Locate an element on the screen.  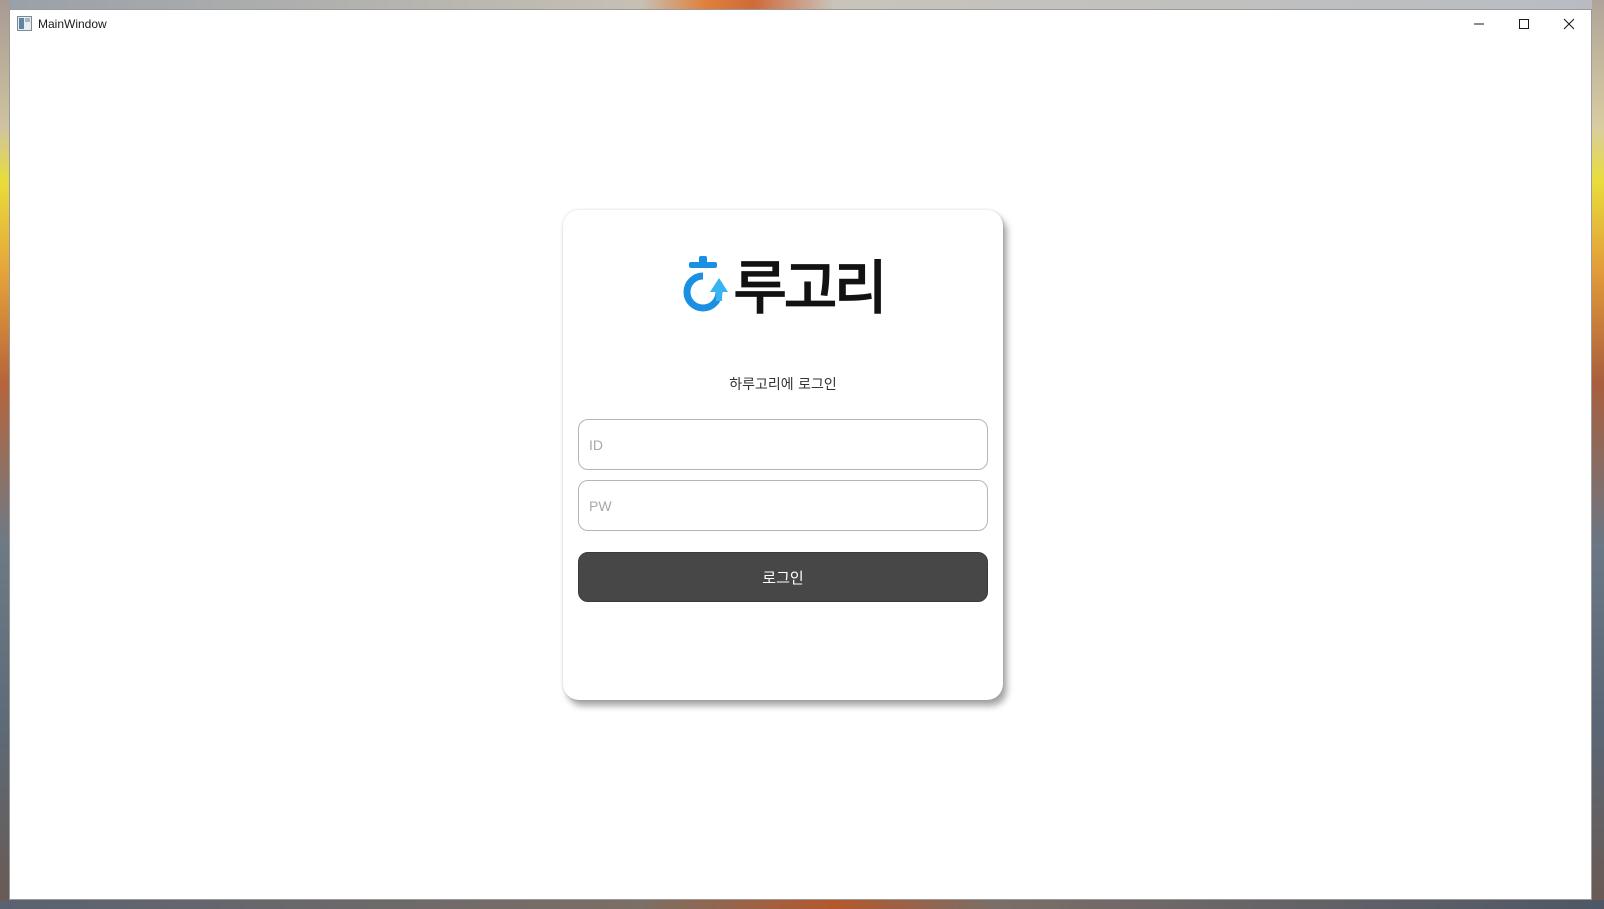
minimize-icon is located at coordinates (1478, 23).